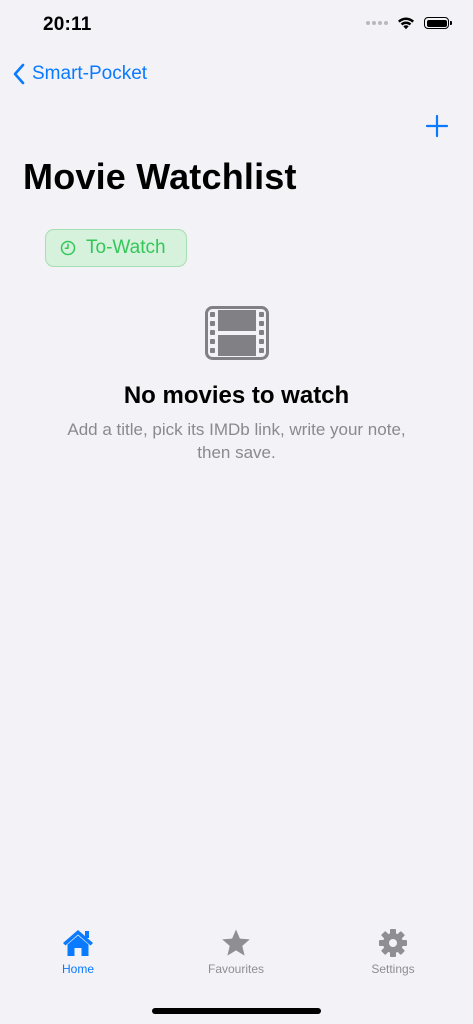 The image size is (473, 1024). What do you see at coordinates (160, 176) in the screenshot?
I see `page-title: Movie Watchlist` at bounding box center [160, 176].